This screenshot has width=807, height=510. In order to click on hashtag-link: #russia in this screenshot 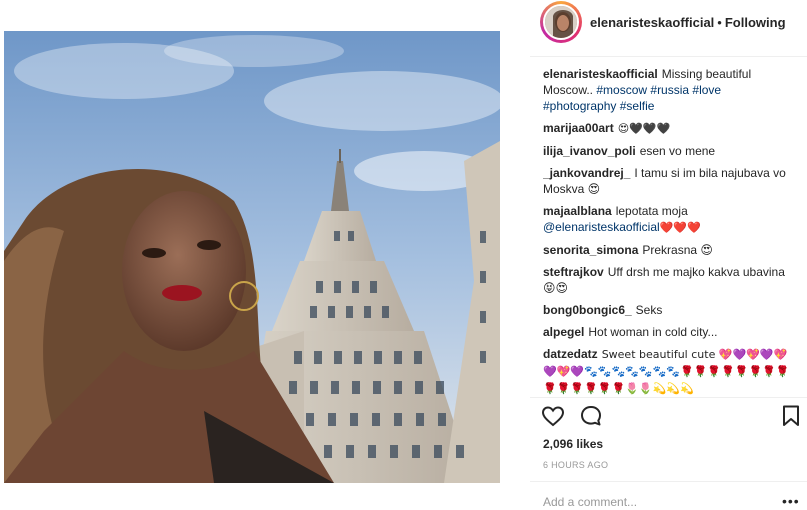, I will do `click(669, 90)`.